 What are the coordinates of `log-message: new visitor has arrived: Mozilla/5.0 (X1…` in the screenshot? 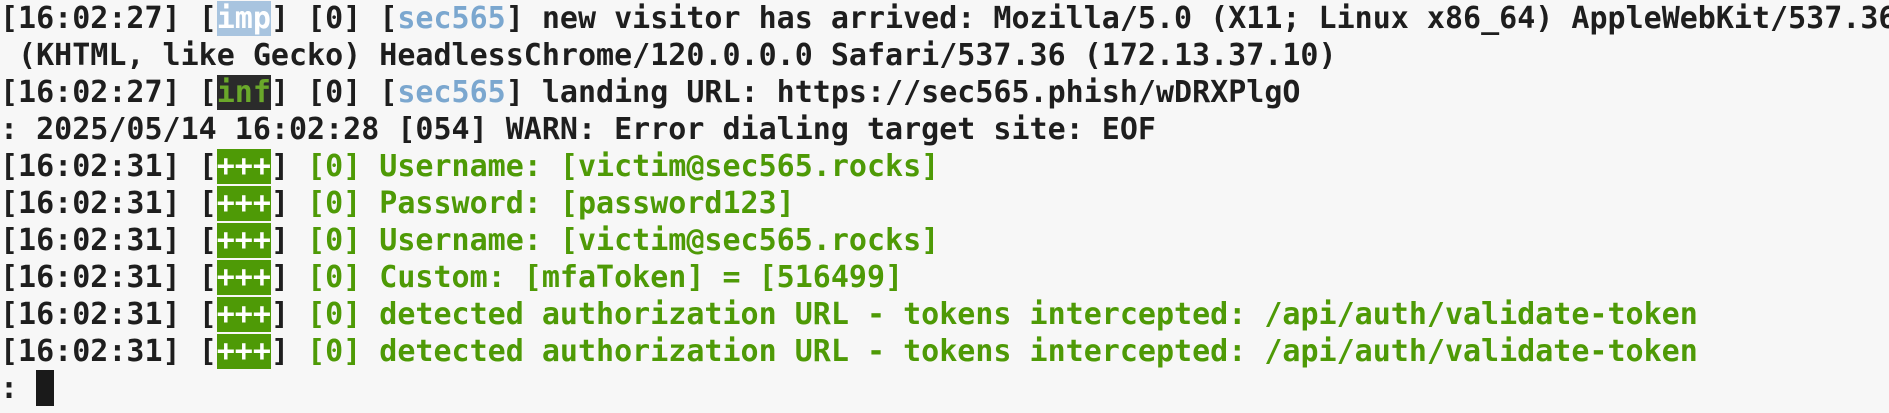 It's located at (1206, 18).